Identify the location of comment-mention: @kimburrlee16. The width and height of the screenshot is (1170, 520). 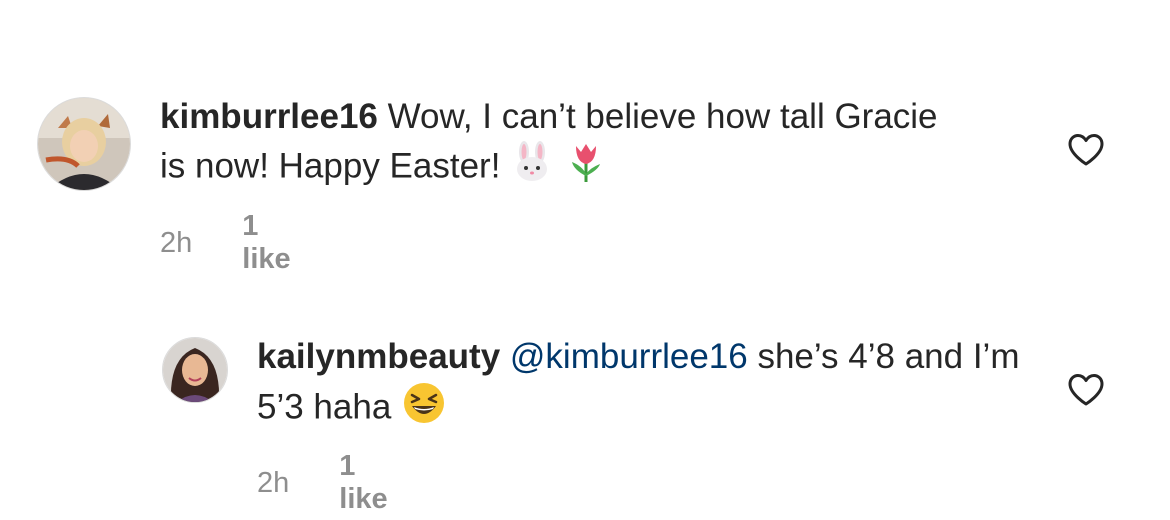
(629, 356).